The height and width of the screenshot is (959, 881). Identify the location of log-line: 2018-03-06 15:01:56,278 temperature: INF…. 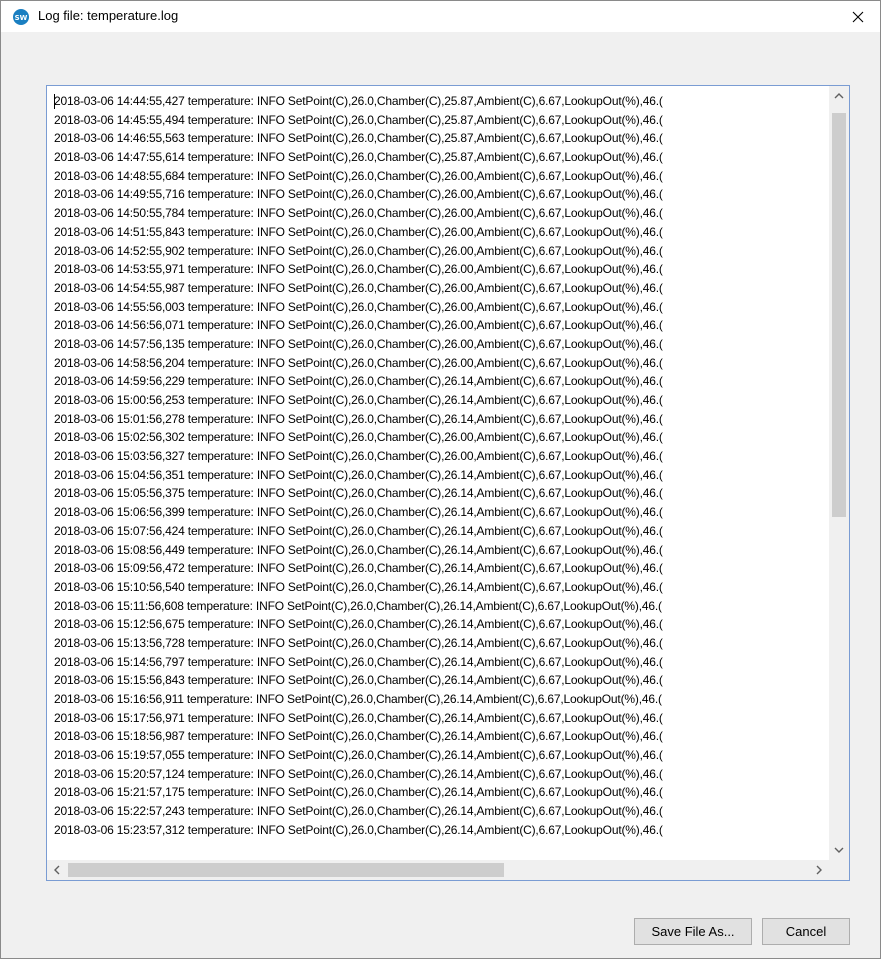
(358, 418).